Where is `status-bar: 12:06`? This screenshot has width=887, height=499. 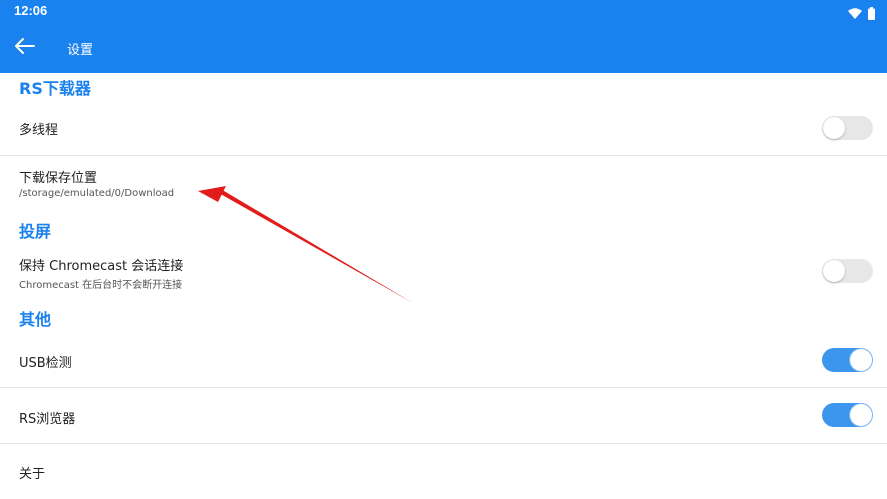
status-bar: 12:06 is located at coordinates (443, 12).